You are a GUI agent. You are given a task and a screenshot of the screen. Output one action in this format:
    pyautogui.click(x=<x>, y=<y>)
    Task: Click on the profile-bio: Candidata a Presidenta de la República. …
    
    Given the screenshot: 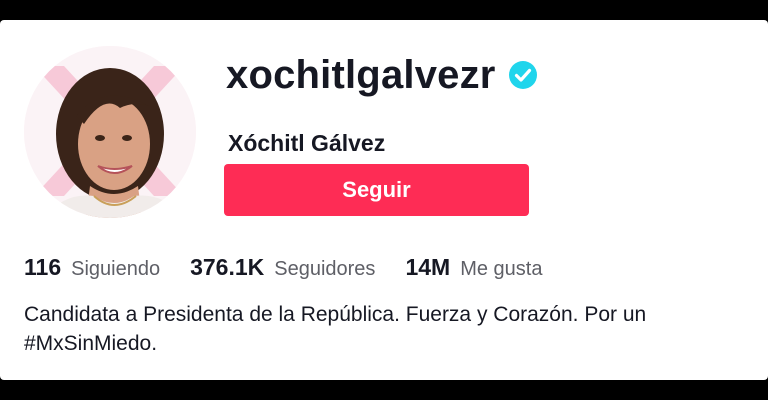 What is the action you would take?
    pyautogui.click(x=384, y=329)
    